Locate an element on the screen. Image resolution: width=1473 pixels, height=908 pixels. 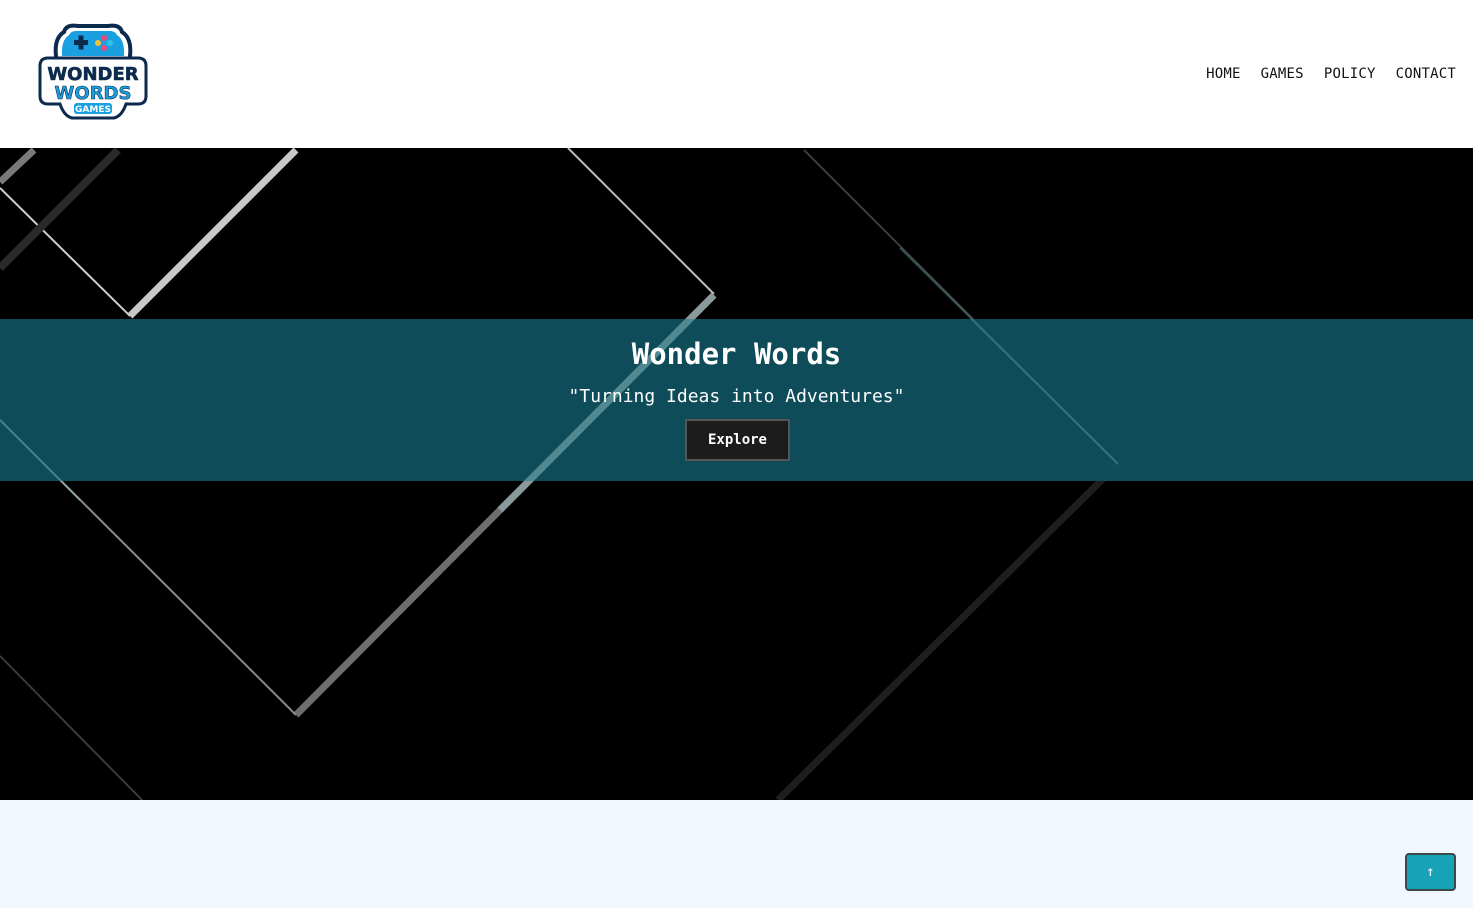
logo-text-wonder: WONDER is located at coordinates (92, 74).